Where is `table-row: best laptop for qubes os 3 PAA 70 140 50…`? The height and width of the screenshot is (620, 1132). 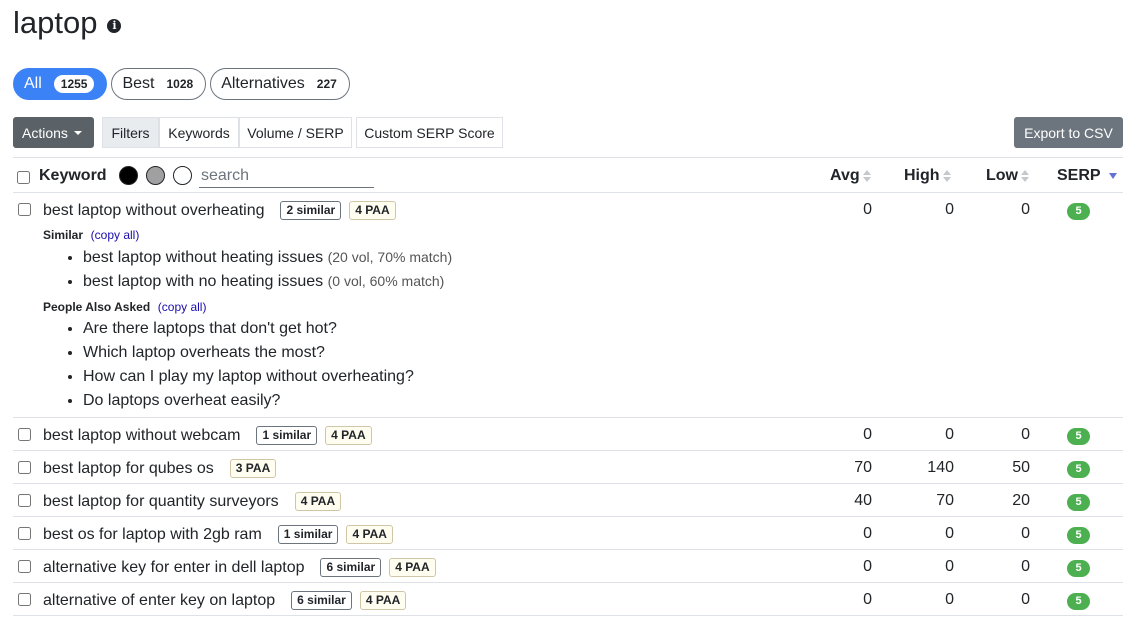 table-row: best laptop for qubes os 3 PAA 70 140 50… is located at coordinates (568, 467).